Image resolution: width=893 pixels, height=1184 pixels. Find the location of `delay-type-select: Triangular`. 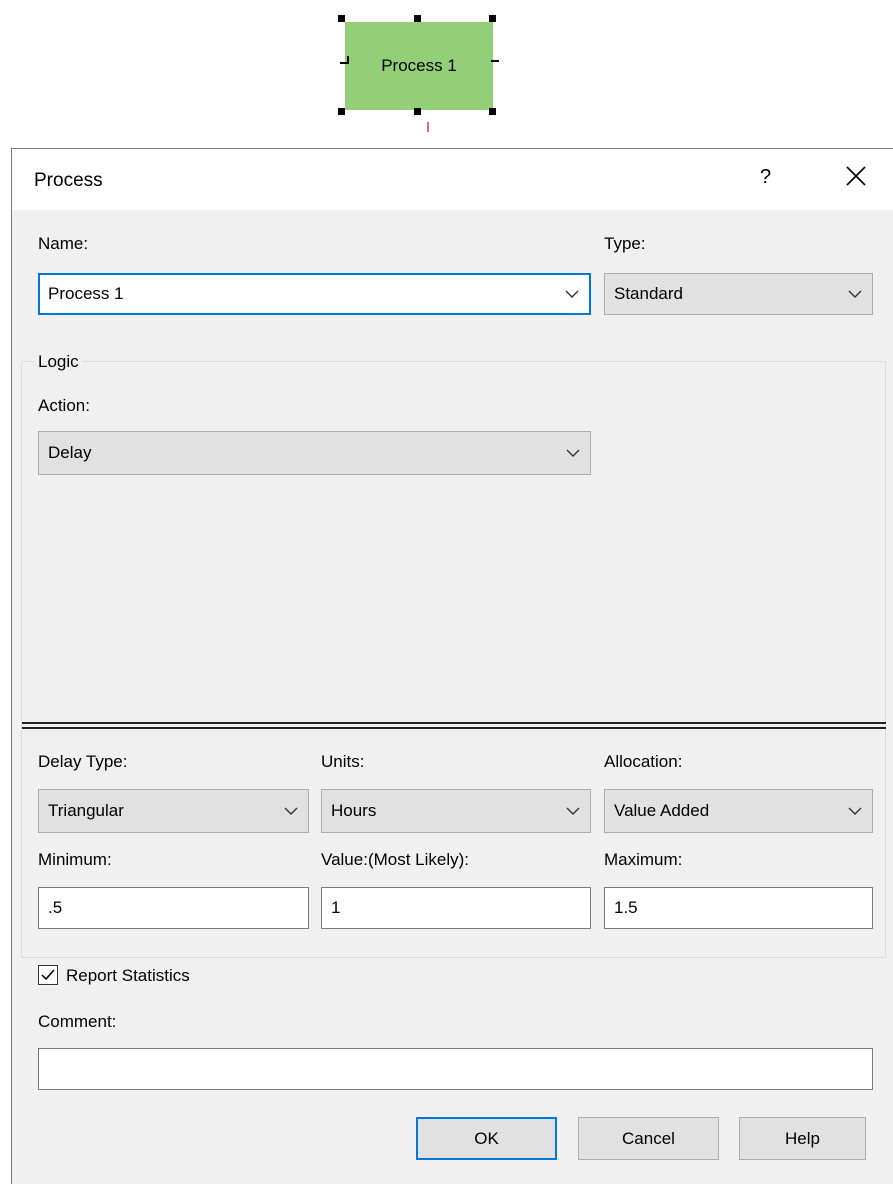

delay-type-select: Triangular is located at coordinates (173, 811).